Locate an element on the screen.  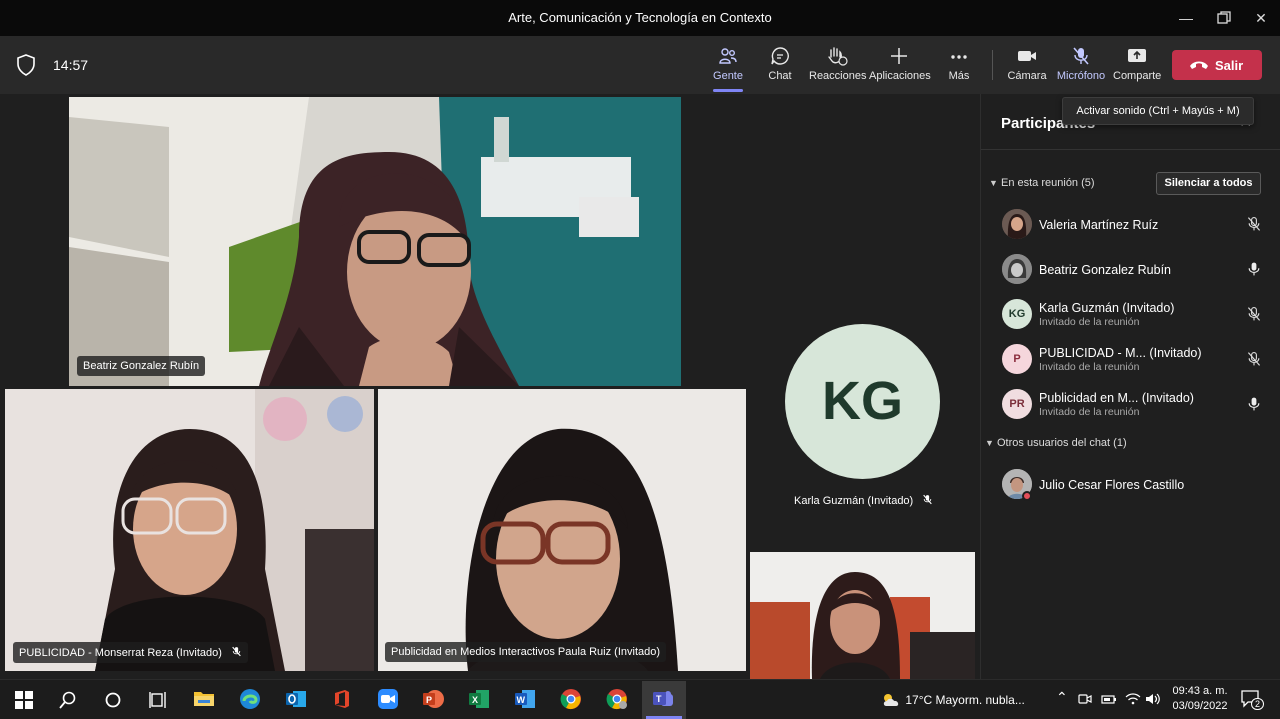
participant-row: Beatriz Gonzalez Rubín is located at coordinates (1130, 270).